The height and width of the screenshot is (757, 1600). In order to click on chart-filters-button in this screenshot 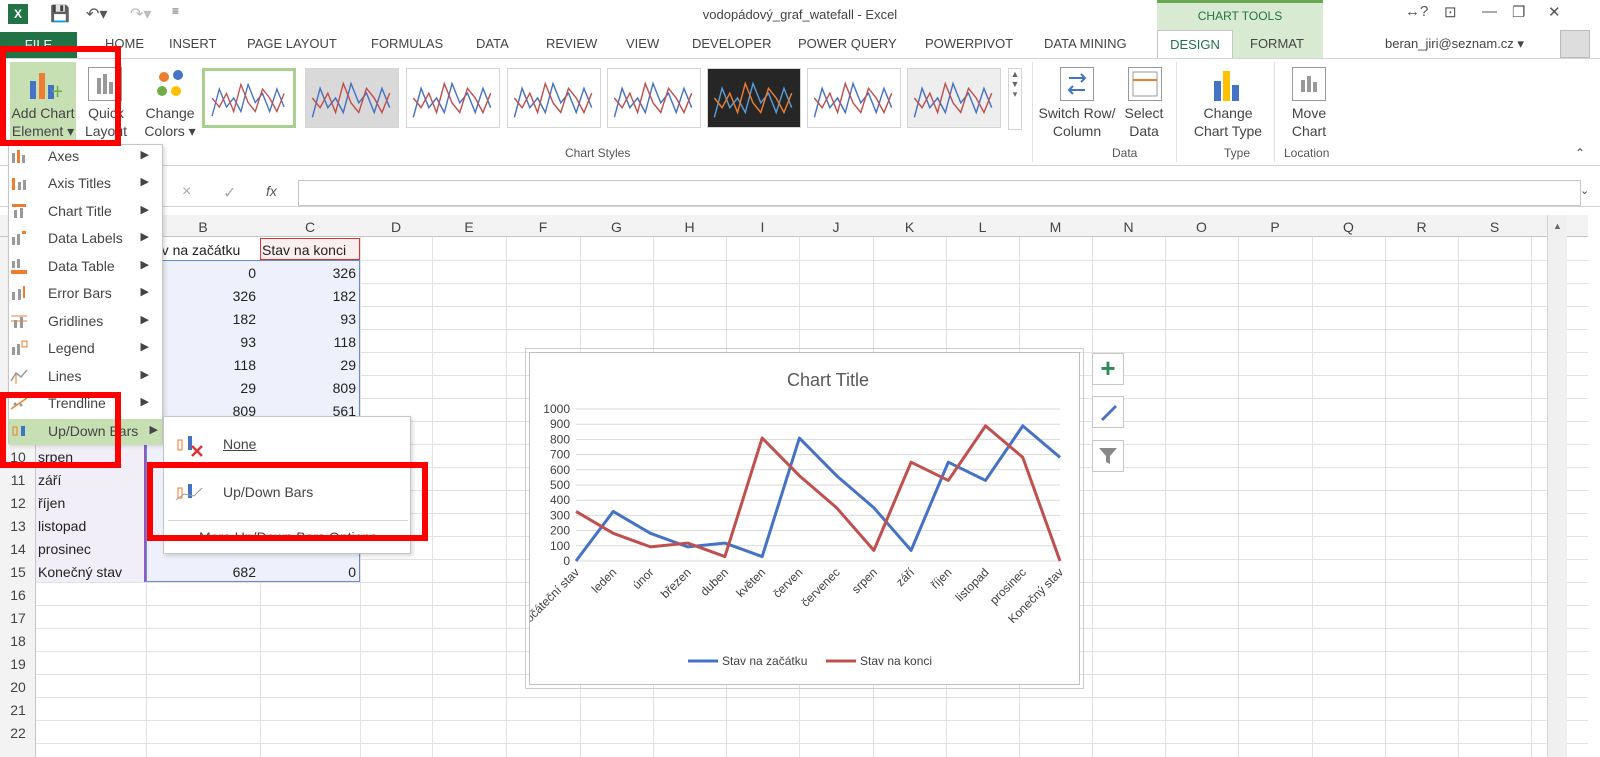, I will do `click(1108, 456)`.